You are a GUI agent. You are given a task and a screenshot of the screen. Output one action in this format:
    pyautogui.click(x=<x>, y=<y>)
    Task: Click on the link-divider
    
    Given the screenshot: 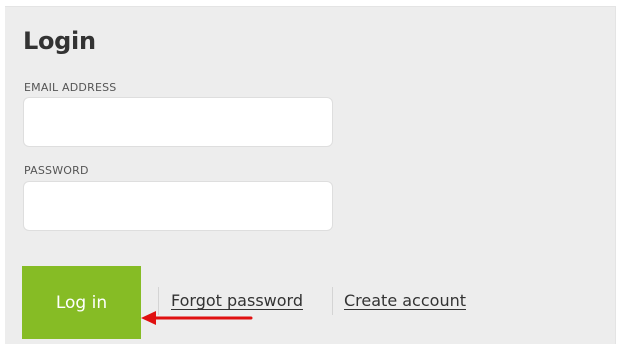 What is the action you would take?
    pyautogui.click(x=332, y=301)
    